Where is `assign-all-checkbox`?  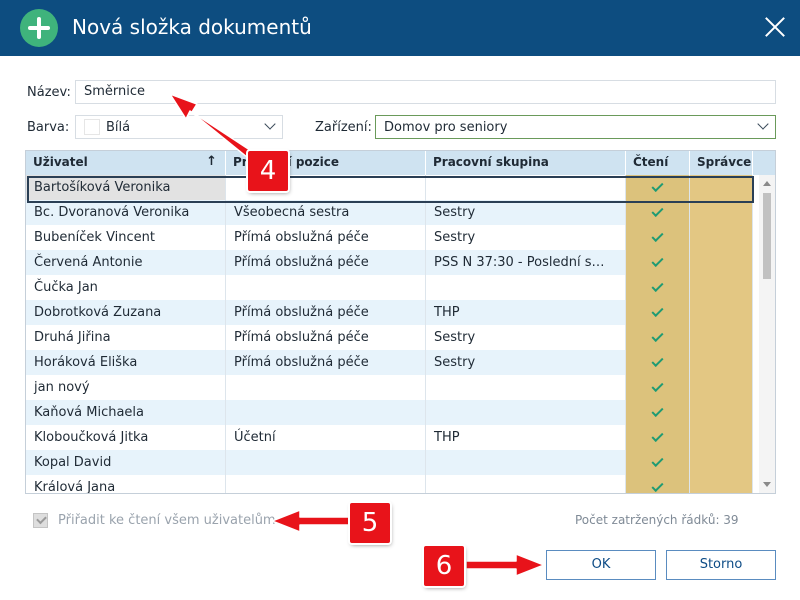
assign-all-checkbox is located at coordinates (40, 520).